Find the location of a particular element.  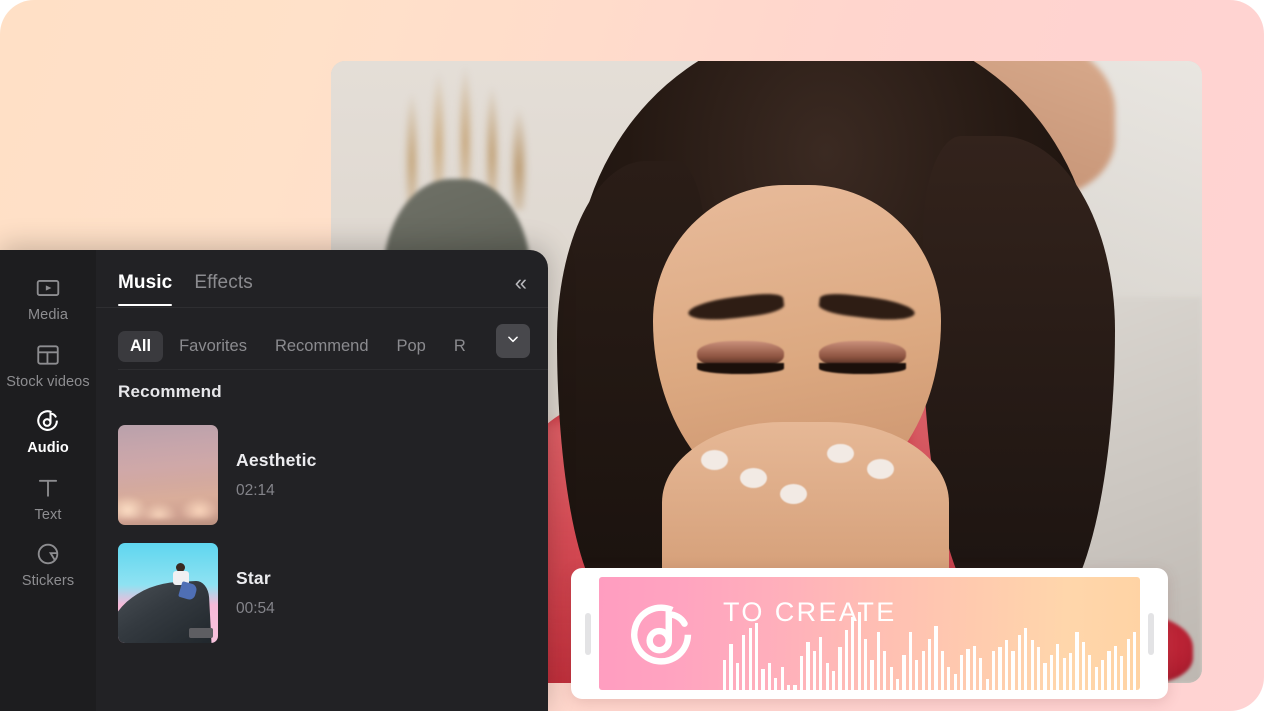

filter-chip-pop: Pop is located at coordinates (411, 346).